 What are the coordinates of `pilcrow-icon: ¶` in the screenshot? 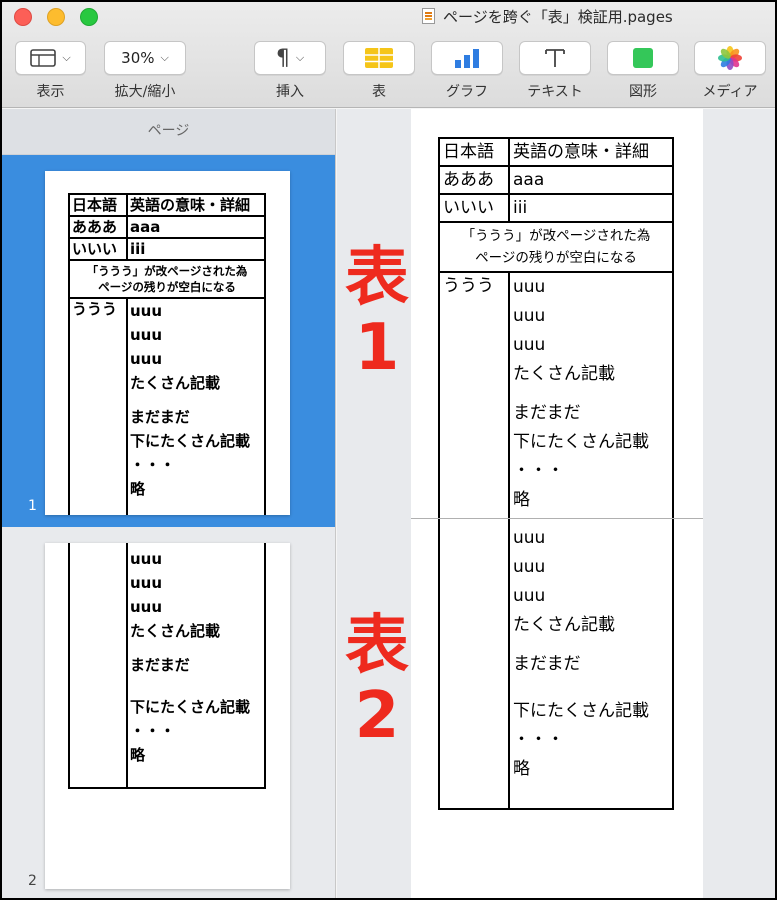 It's located at (282, 58).